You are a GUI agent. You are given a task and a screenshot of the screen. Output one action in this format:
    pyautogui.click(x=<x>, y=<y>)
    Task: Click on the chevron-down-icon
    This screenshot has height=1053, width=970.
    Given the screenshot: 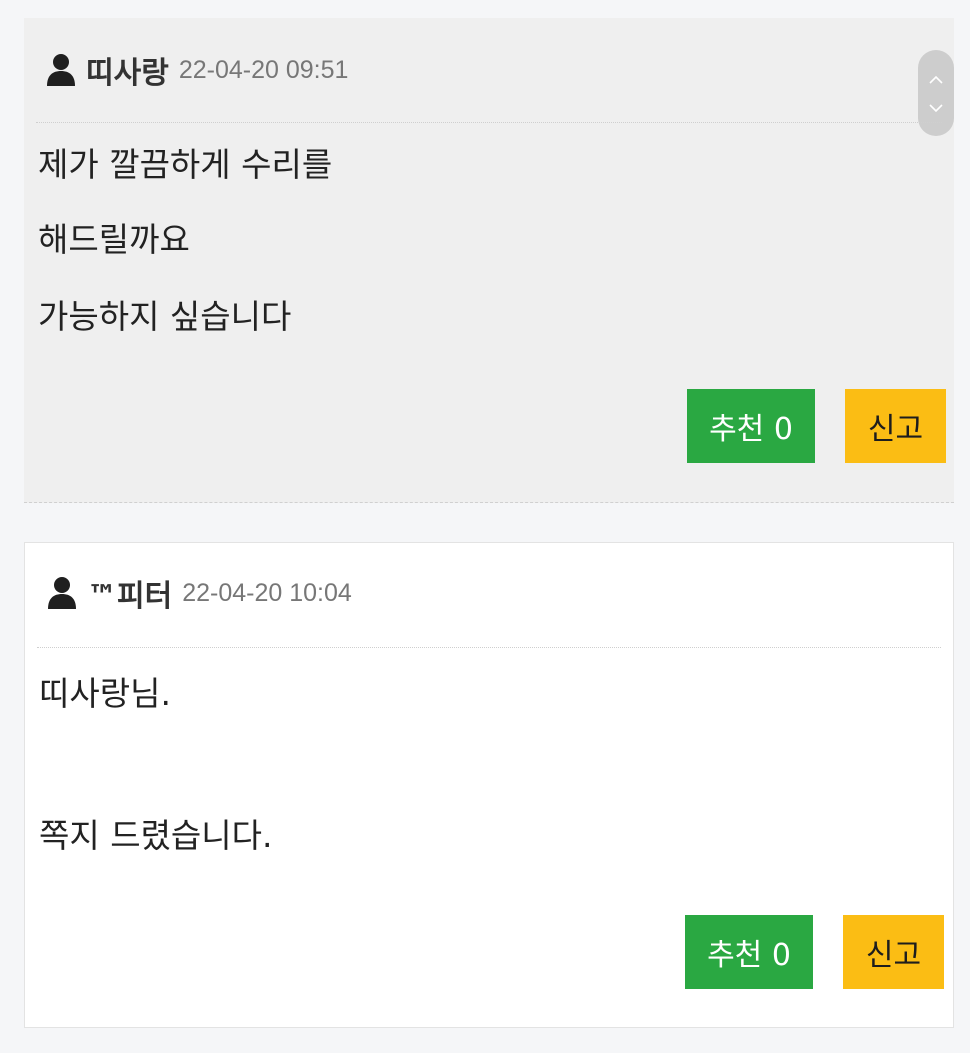 What is the action you would take?
    pyautogui.click(x=936, y=107)
    